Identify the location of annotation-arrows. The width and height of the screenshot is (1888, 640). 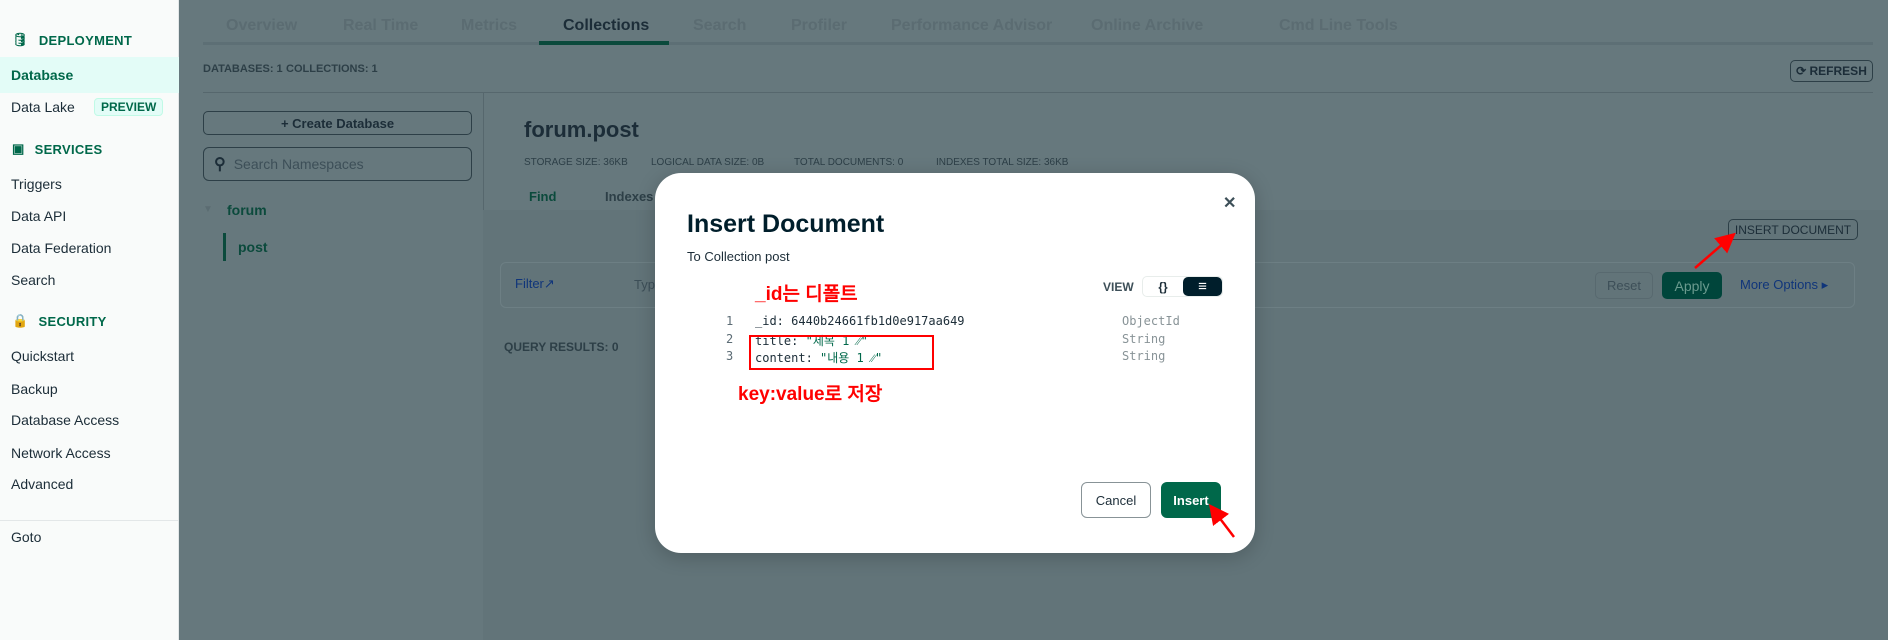
(1472, 385).